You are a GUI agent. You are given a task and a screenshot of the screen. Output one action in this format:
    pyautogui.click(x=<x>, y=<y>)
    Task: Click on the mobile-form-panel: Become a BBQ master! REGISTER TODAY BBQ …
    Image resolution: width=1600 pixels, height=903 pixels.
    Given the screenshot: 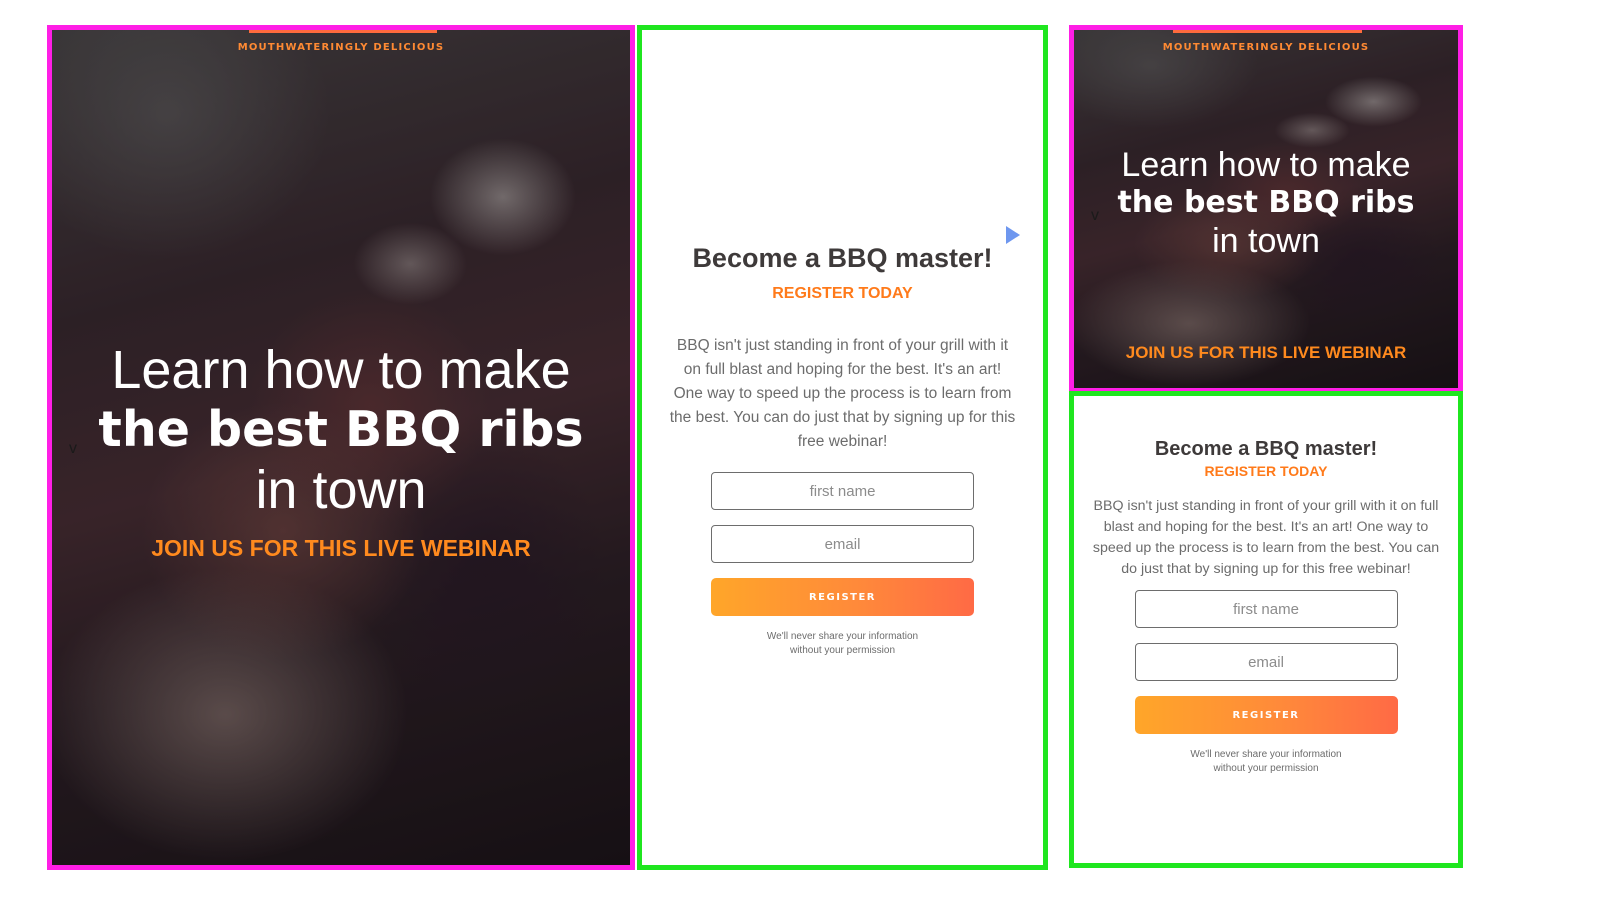 What is the action you would take?
    pyautogui.click(x=1266, y=629)
    